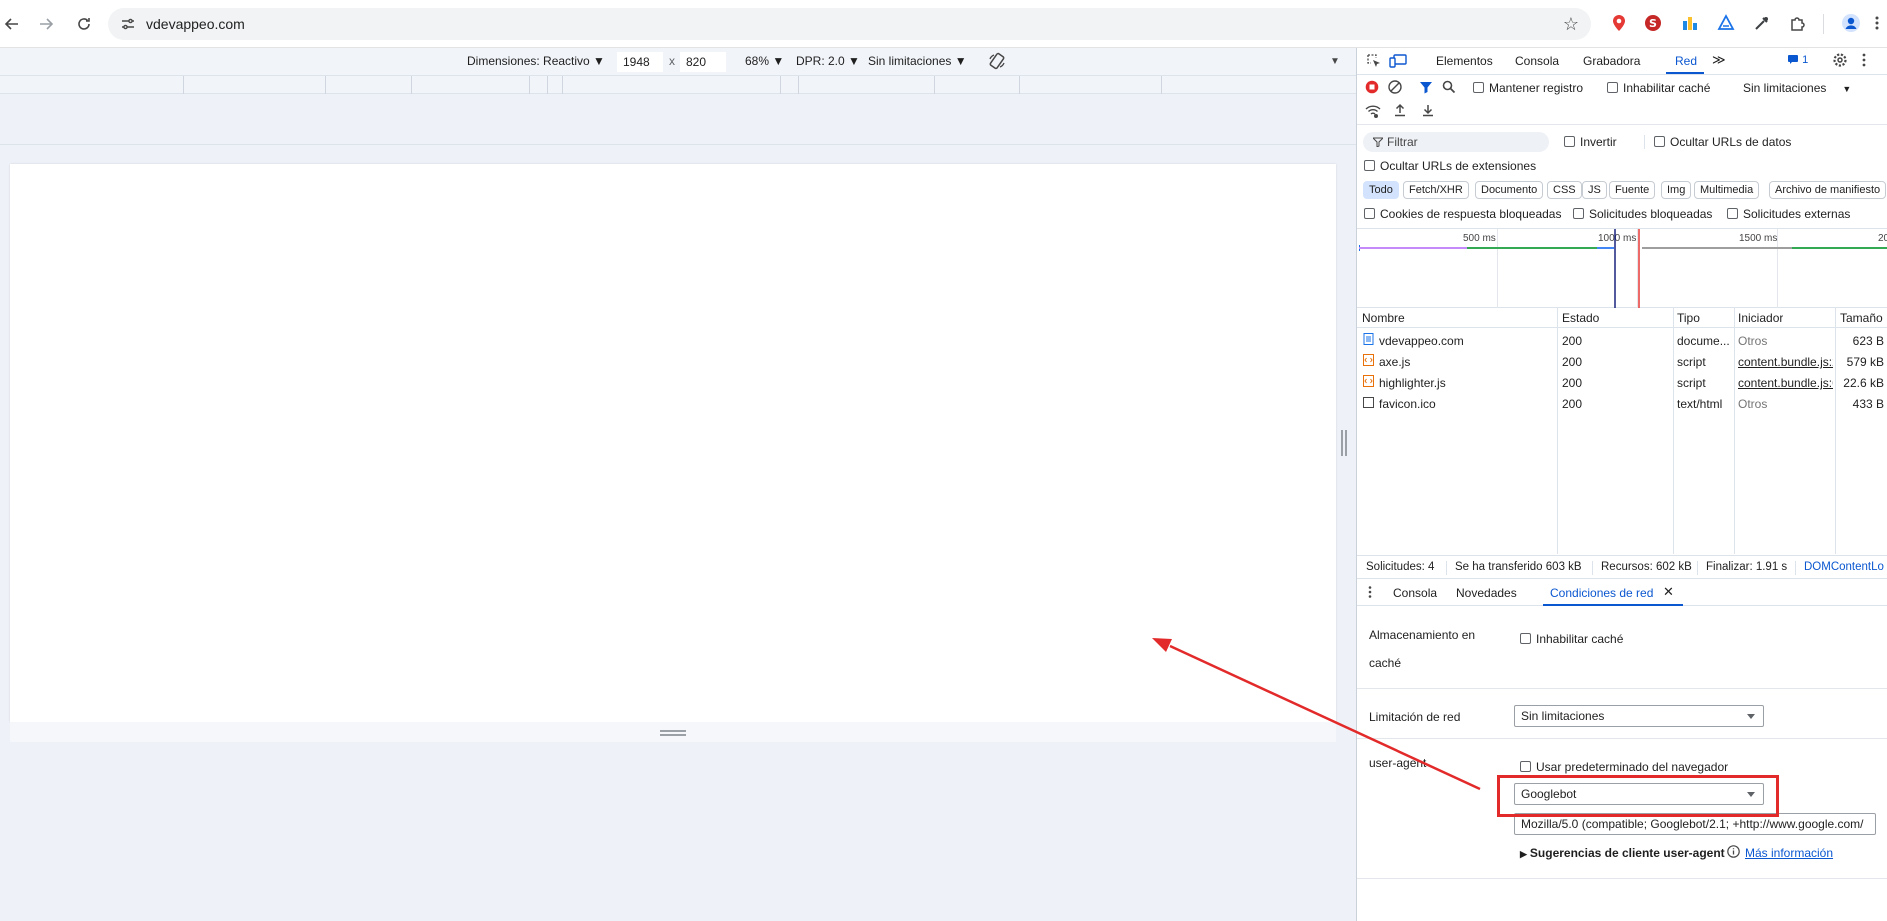 The width and height of the screenshot is (1887, 921). What do you see at coordinates (678, 85) in the screenshot?
I see `media-query-ruler` at bounding box center [678, 85].